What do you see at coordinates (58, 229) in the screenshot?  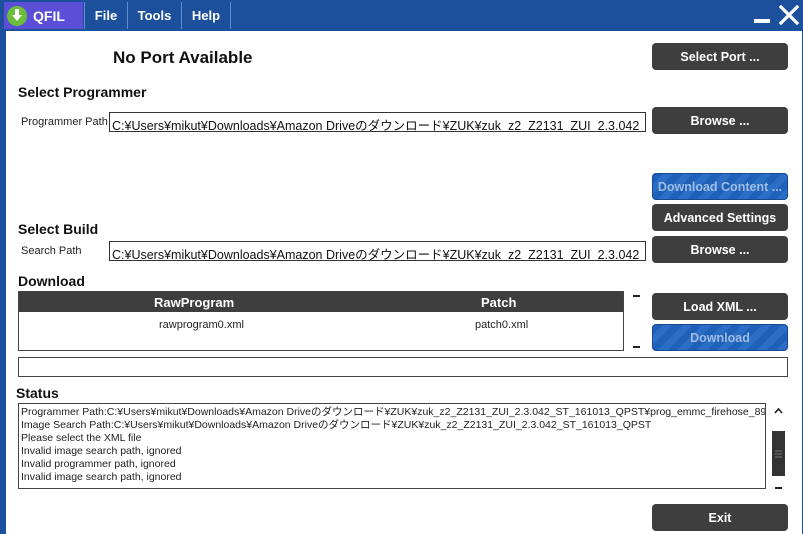 I see `select-build-title: Select Build` at bounding box center [58, 229].